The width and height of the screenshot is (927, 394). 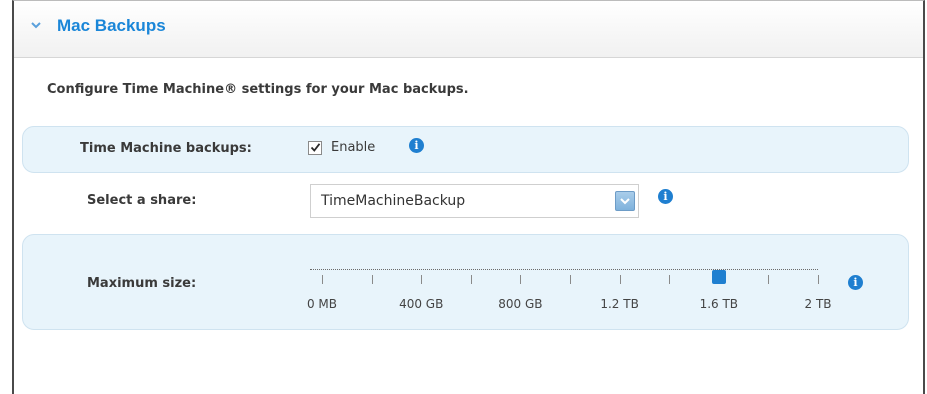 What do you see at coordinates (564, 269) in the screenshot?
I see `size-slider-track` at bounding box center [564, 269].